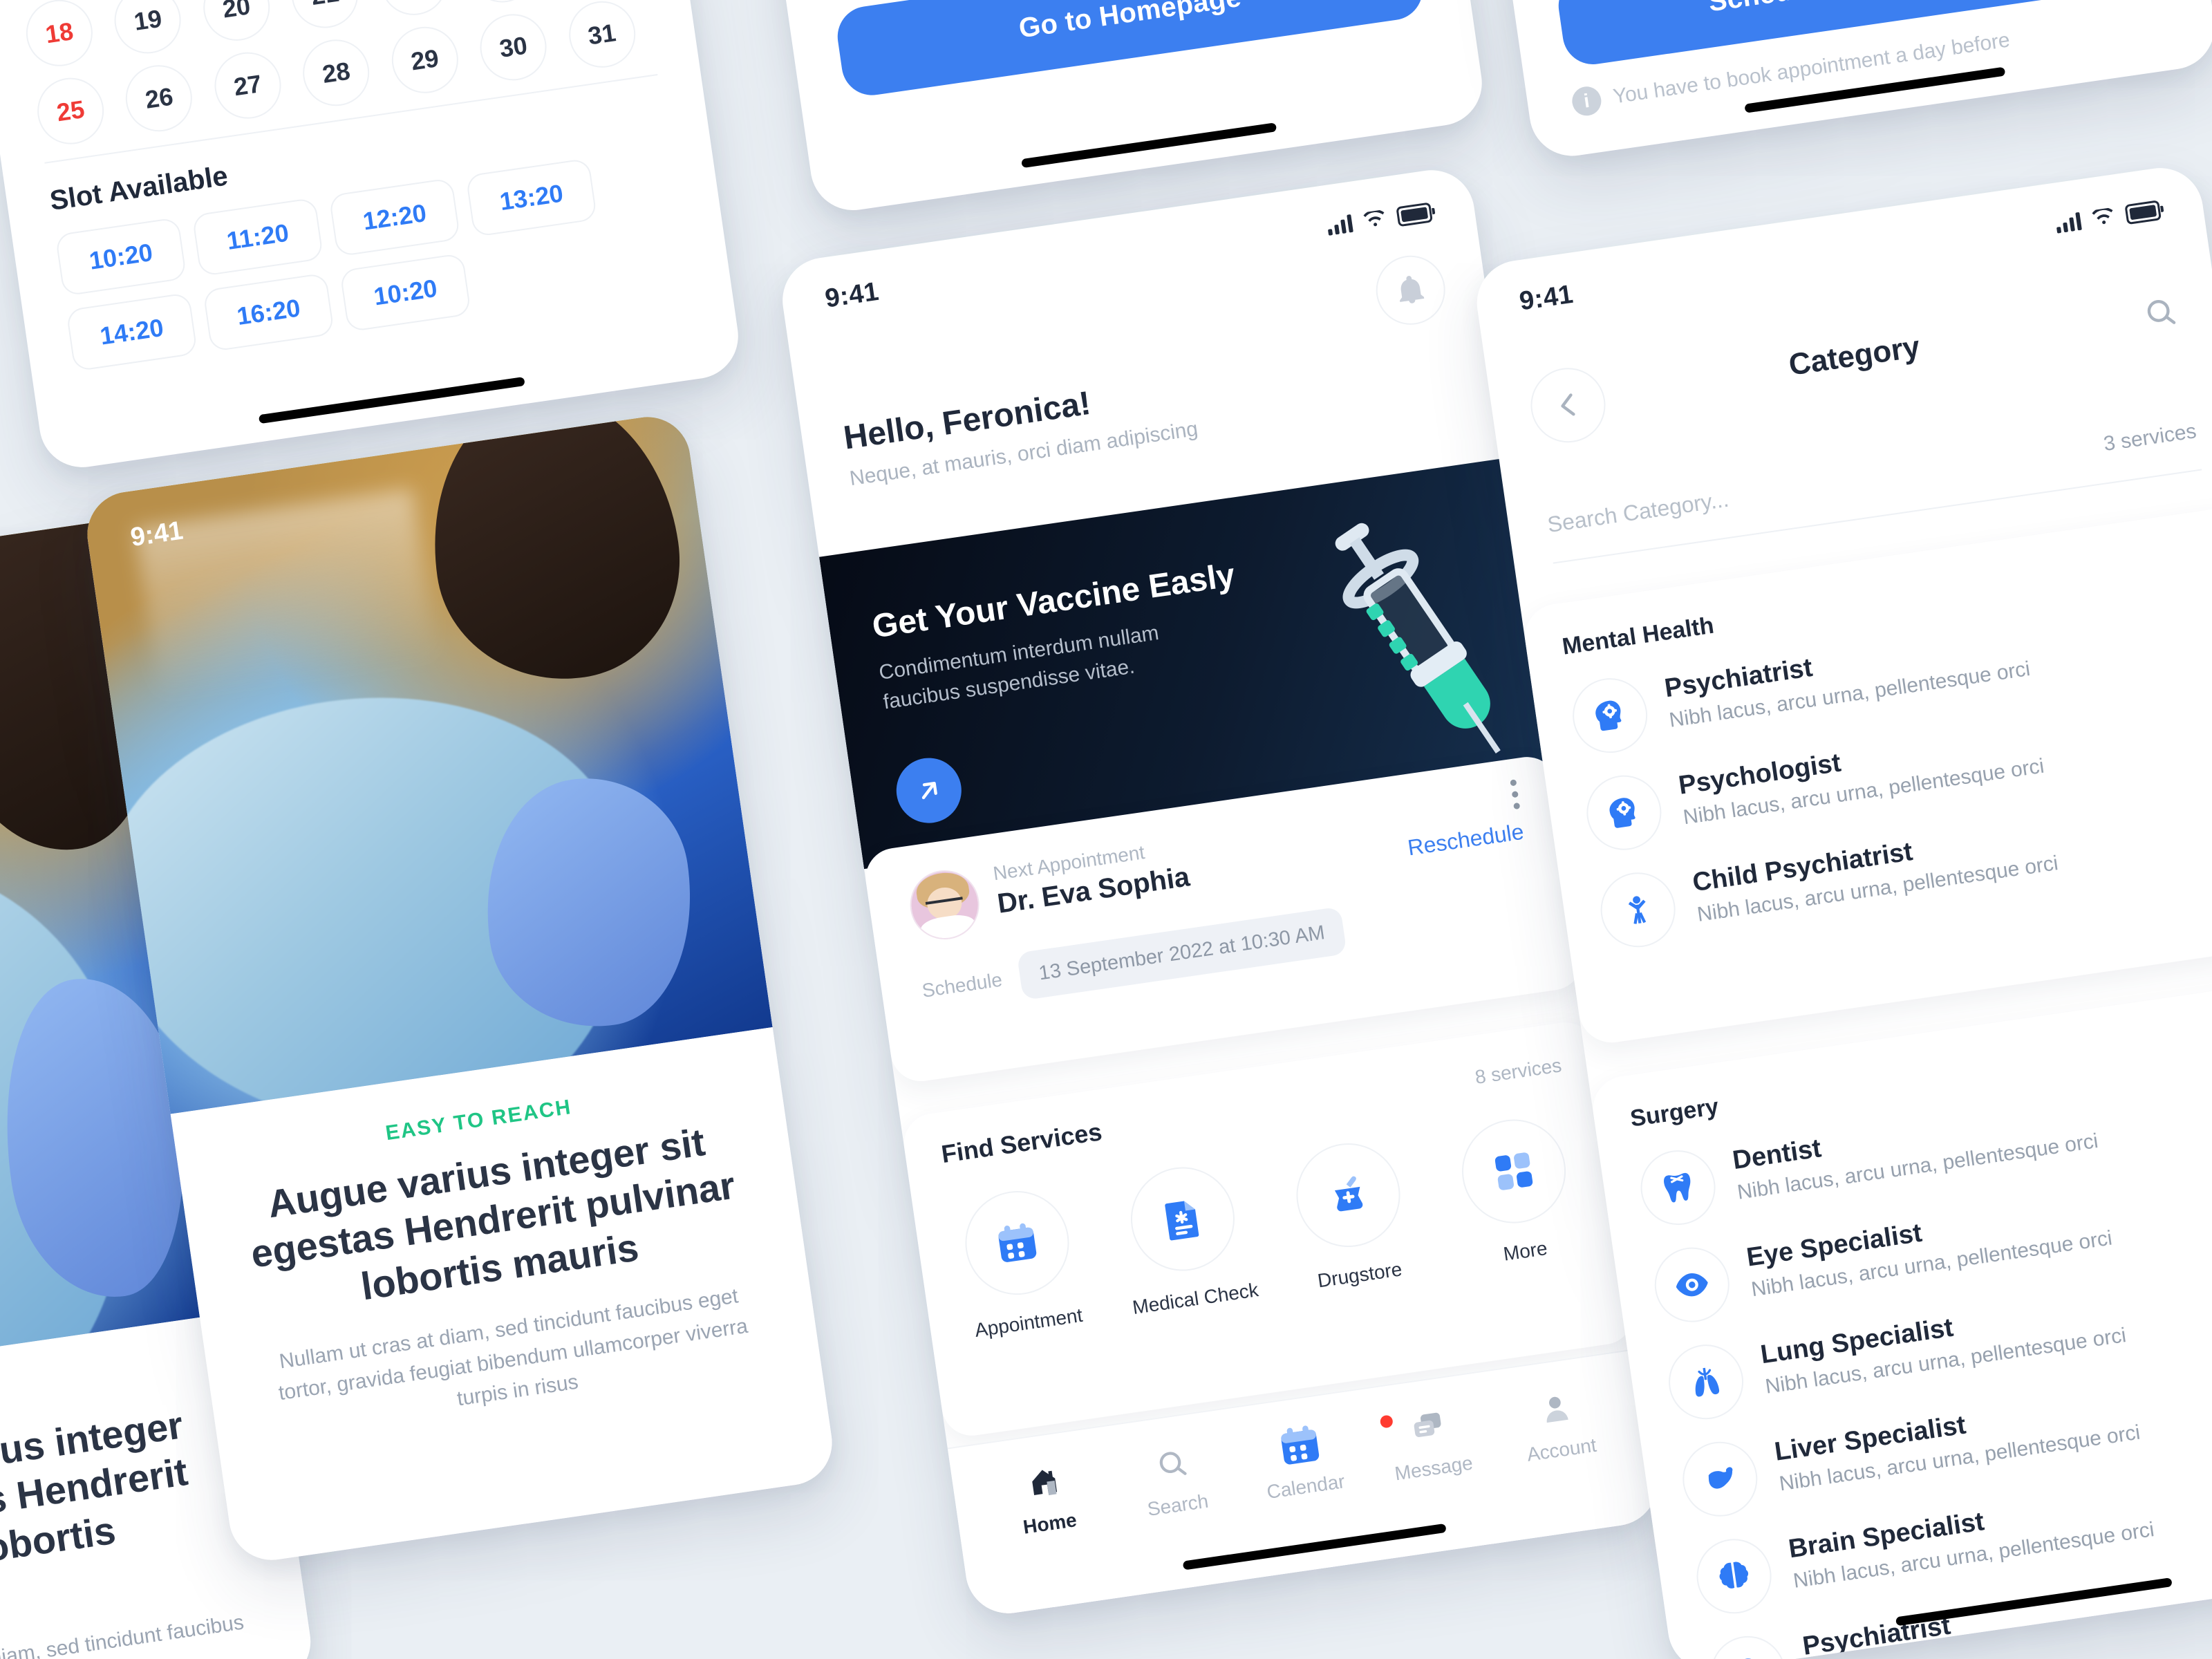 Image resolution: width=2212 pixels, height=1659 pixels. What do you see at coordinates (1386, 1422) in the screenshot?
I see `unread-badge` at bounding box center [1386, 1422].